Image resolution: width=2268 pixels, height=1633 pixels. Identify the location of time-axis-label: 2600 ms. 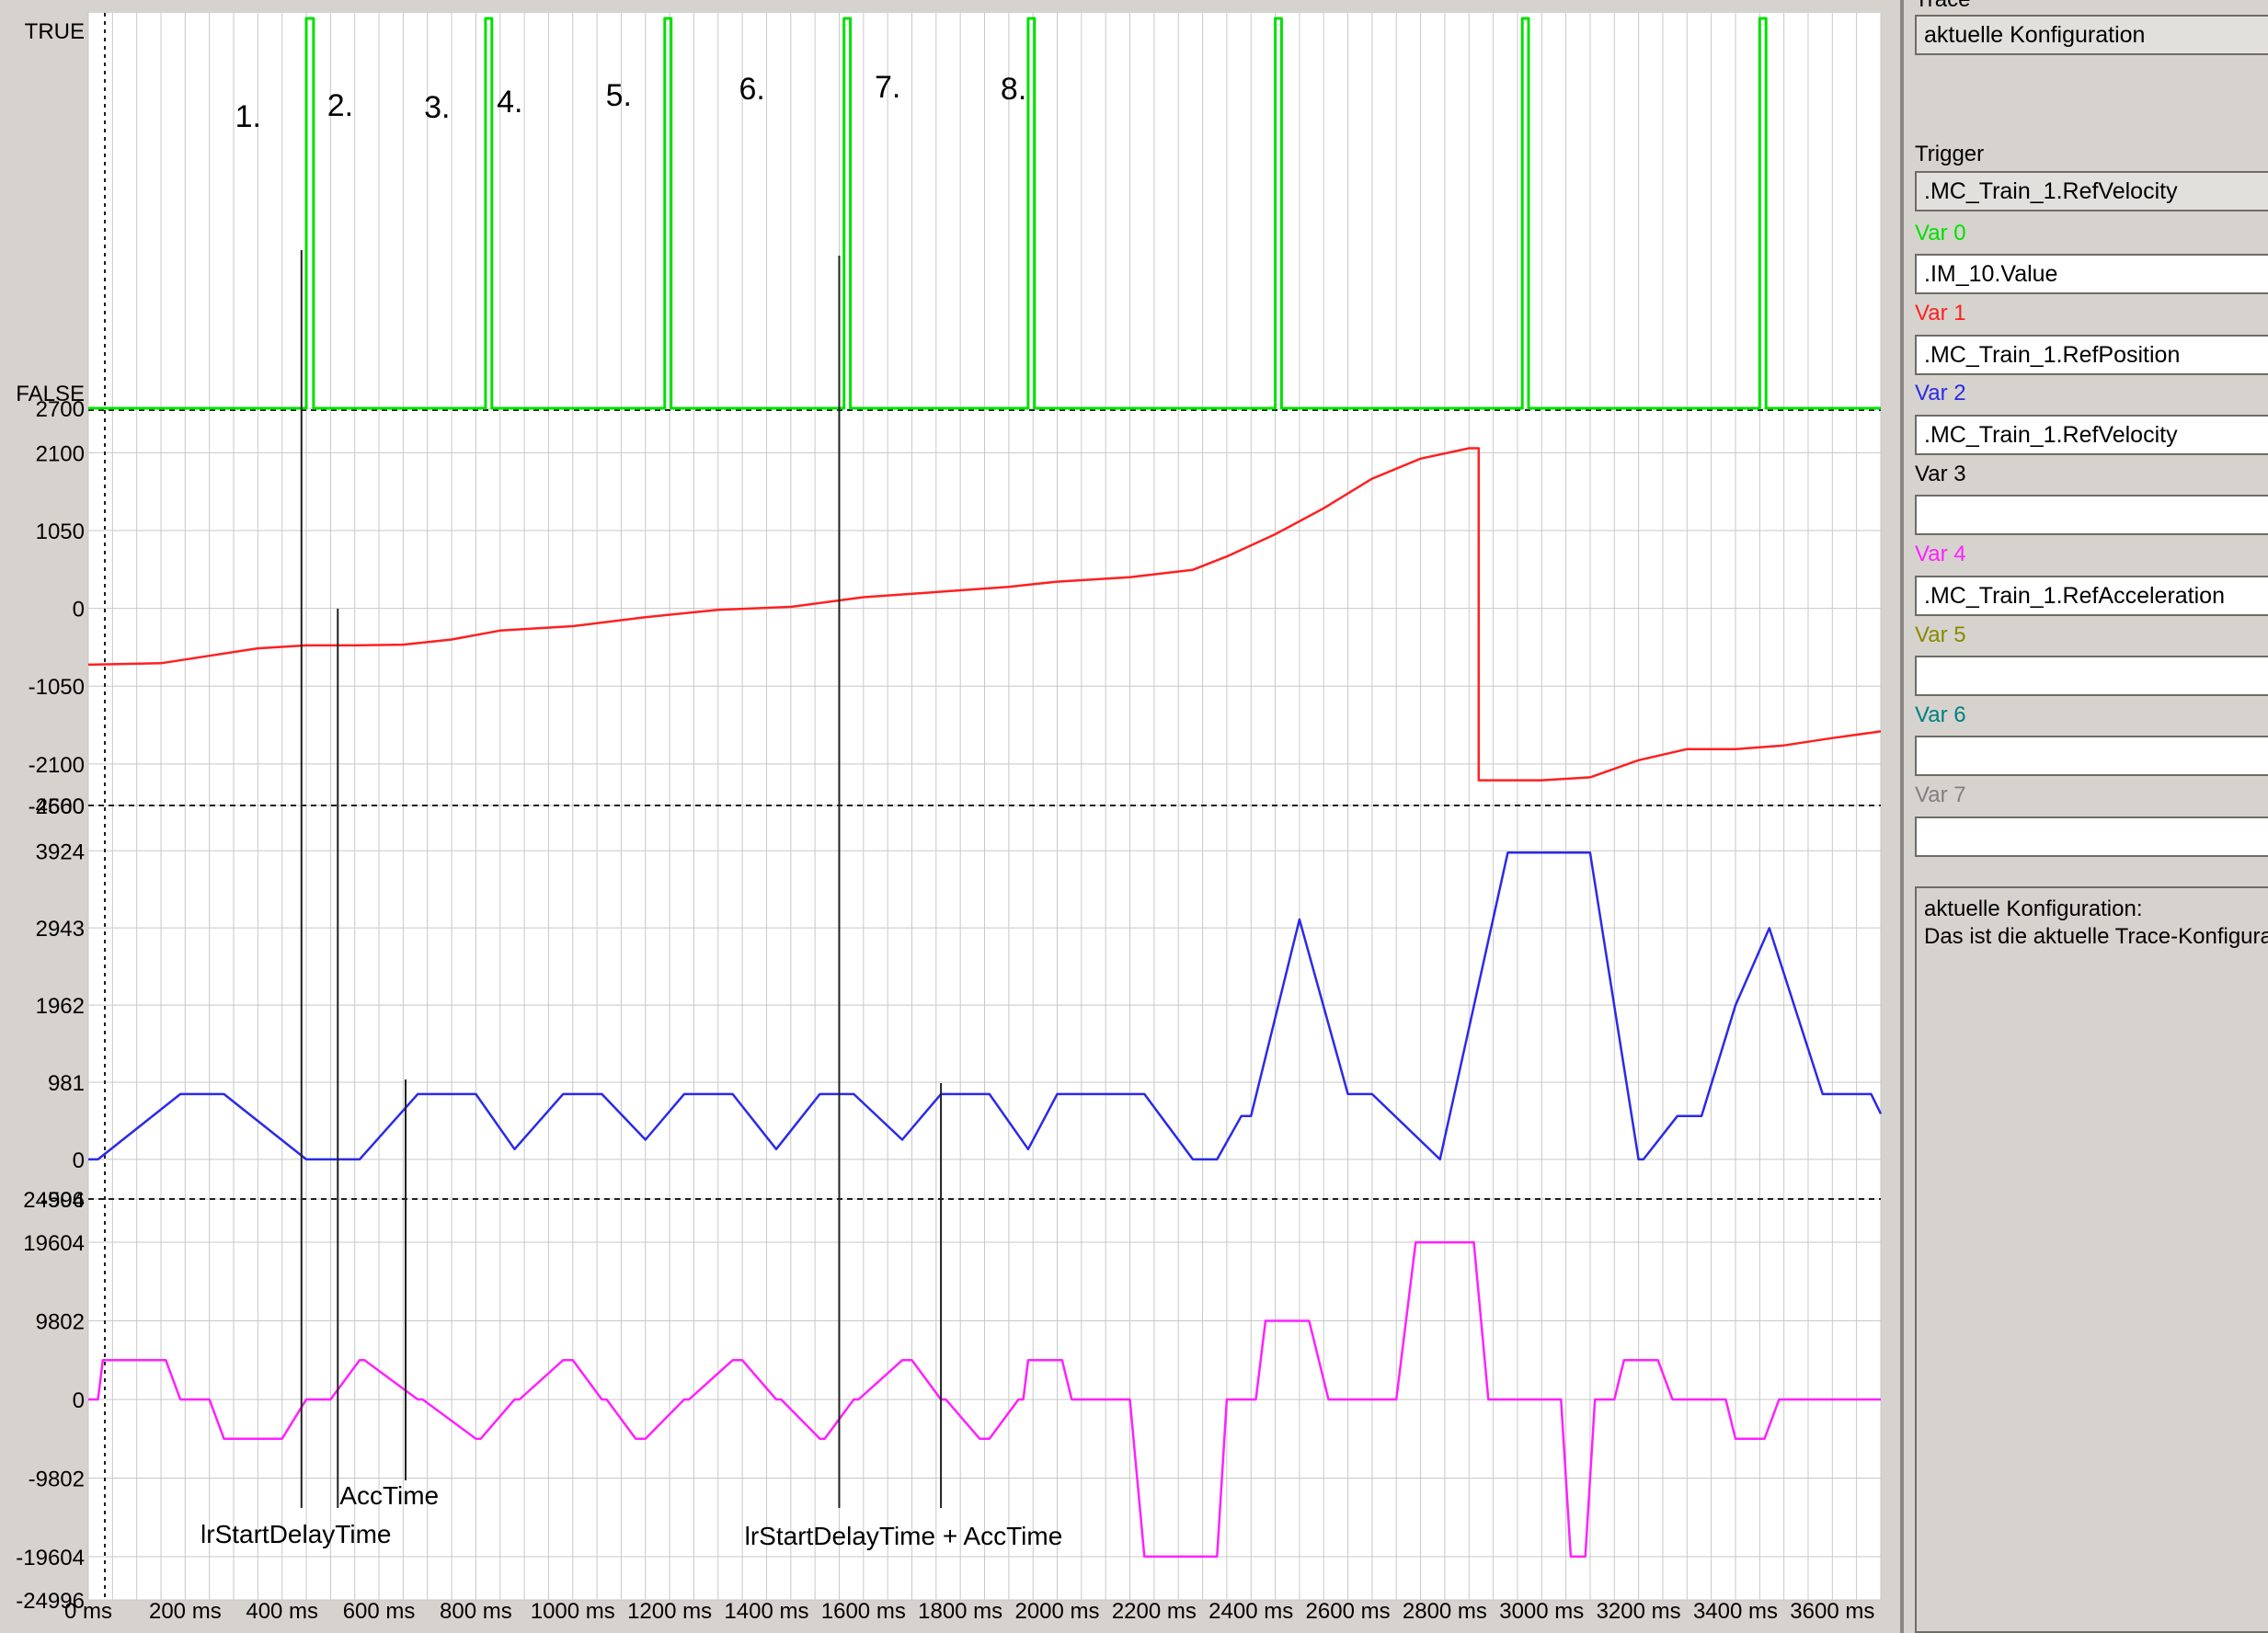
(1348, 1611).